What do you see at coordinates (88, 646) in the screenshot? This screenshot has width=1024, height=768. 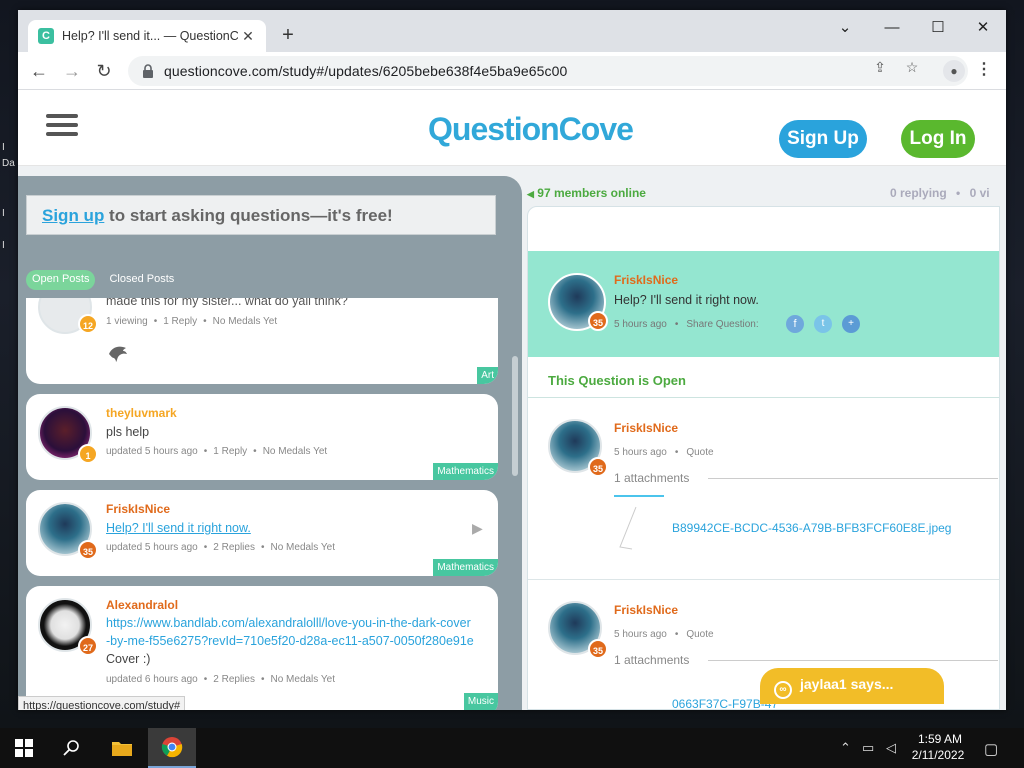 I see `level-badge: 27` at bounding box center [88, 646].